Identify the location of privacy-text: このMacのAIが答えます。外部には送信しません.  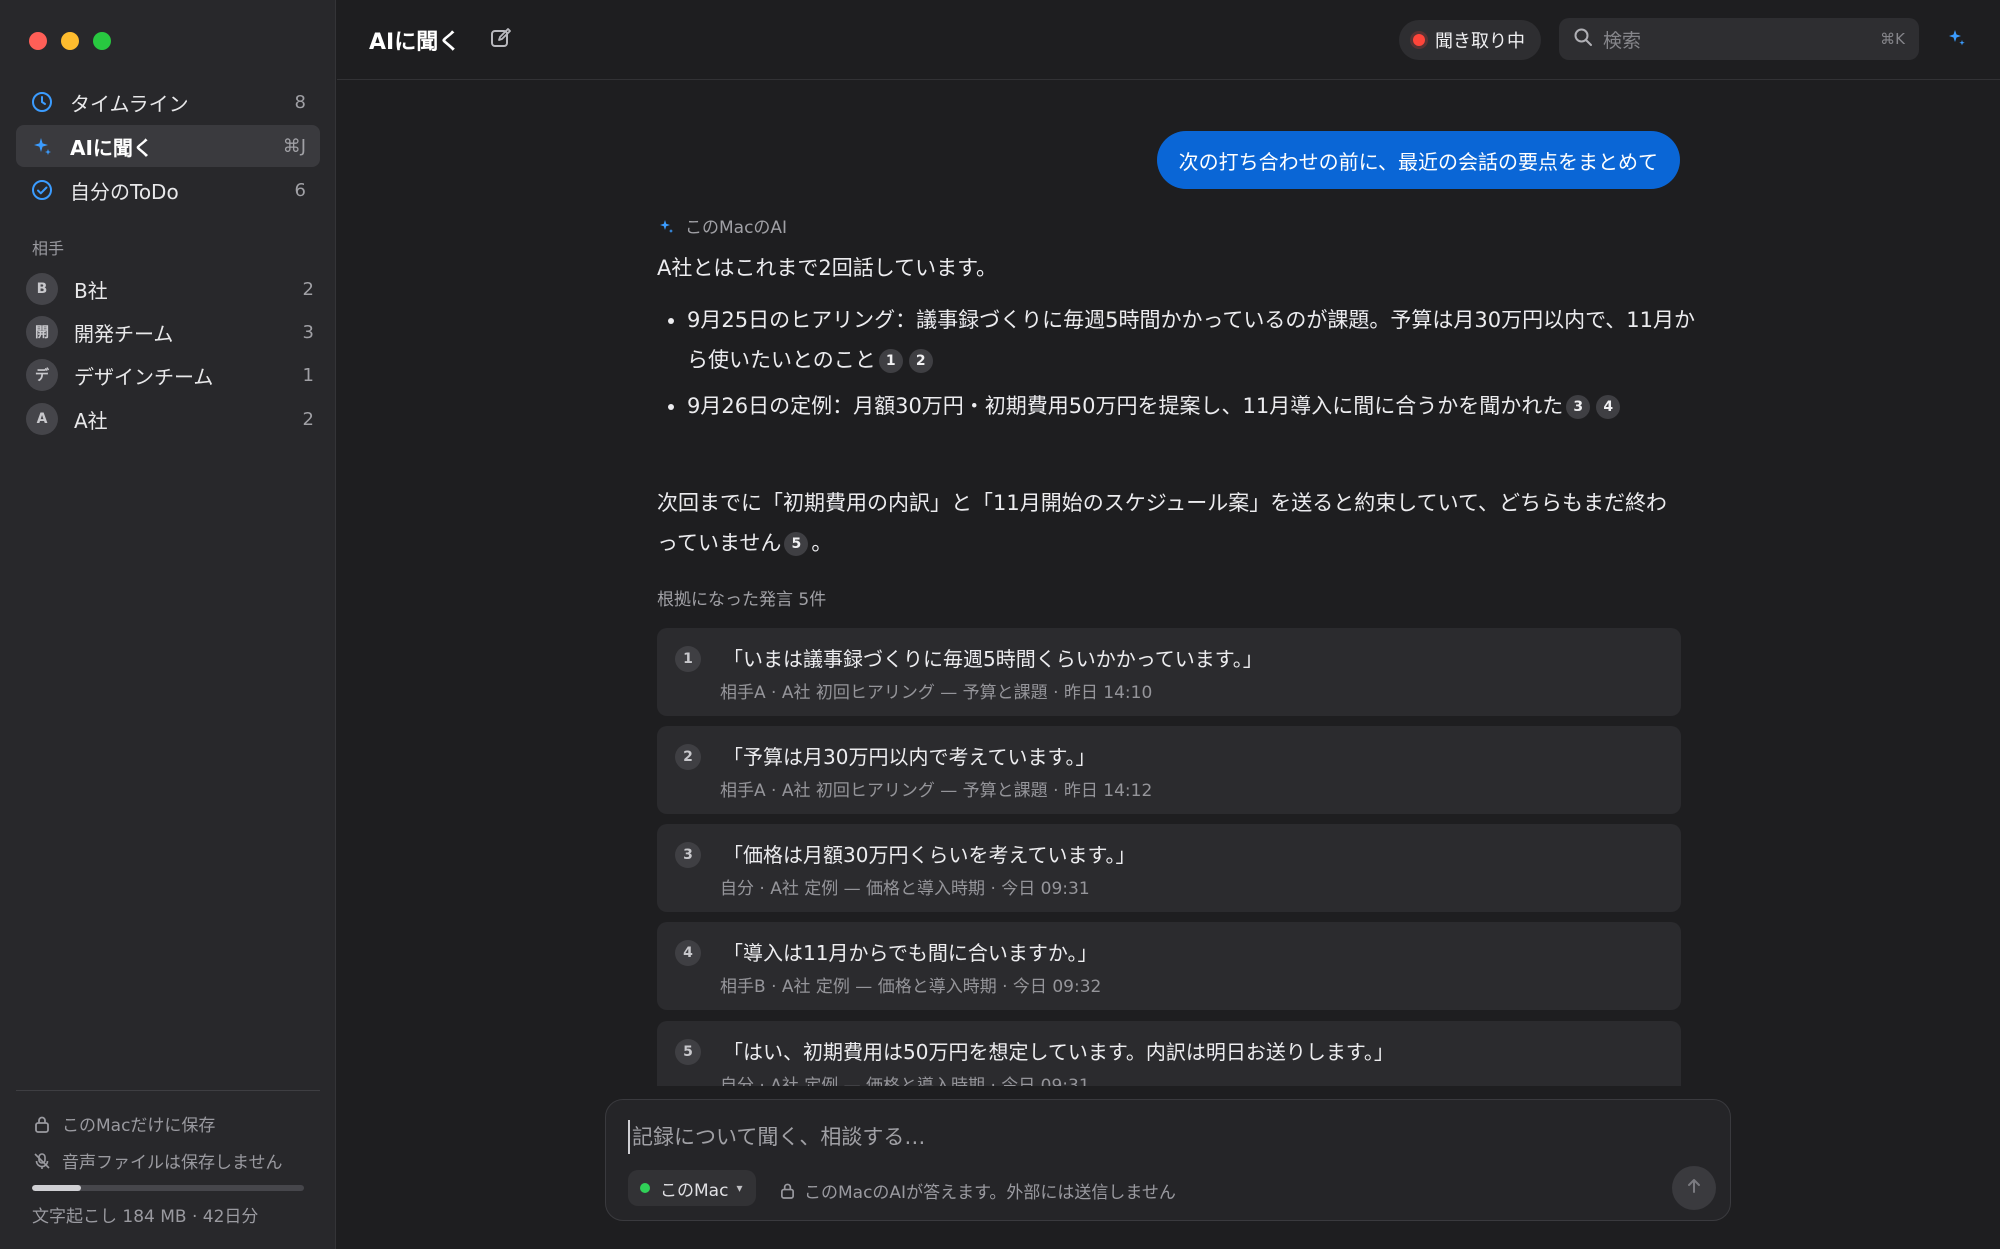
(990, 1193).